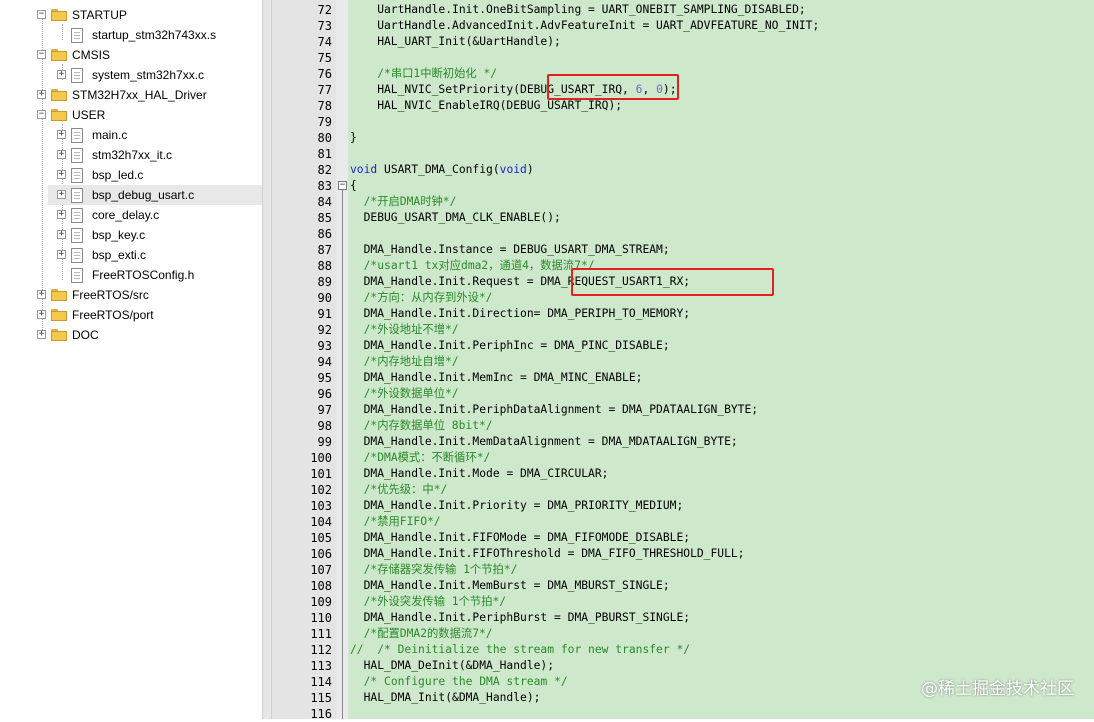 This screenshot has width=1094, height=722. What do you see at coordinates (324, 282) in the screenshot?
I see `line-number: 89` at bounding box center [324, 282].